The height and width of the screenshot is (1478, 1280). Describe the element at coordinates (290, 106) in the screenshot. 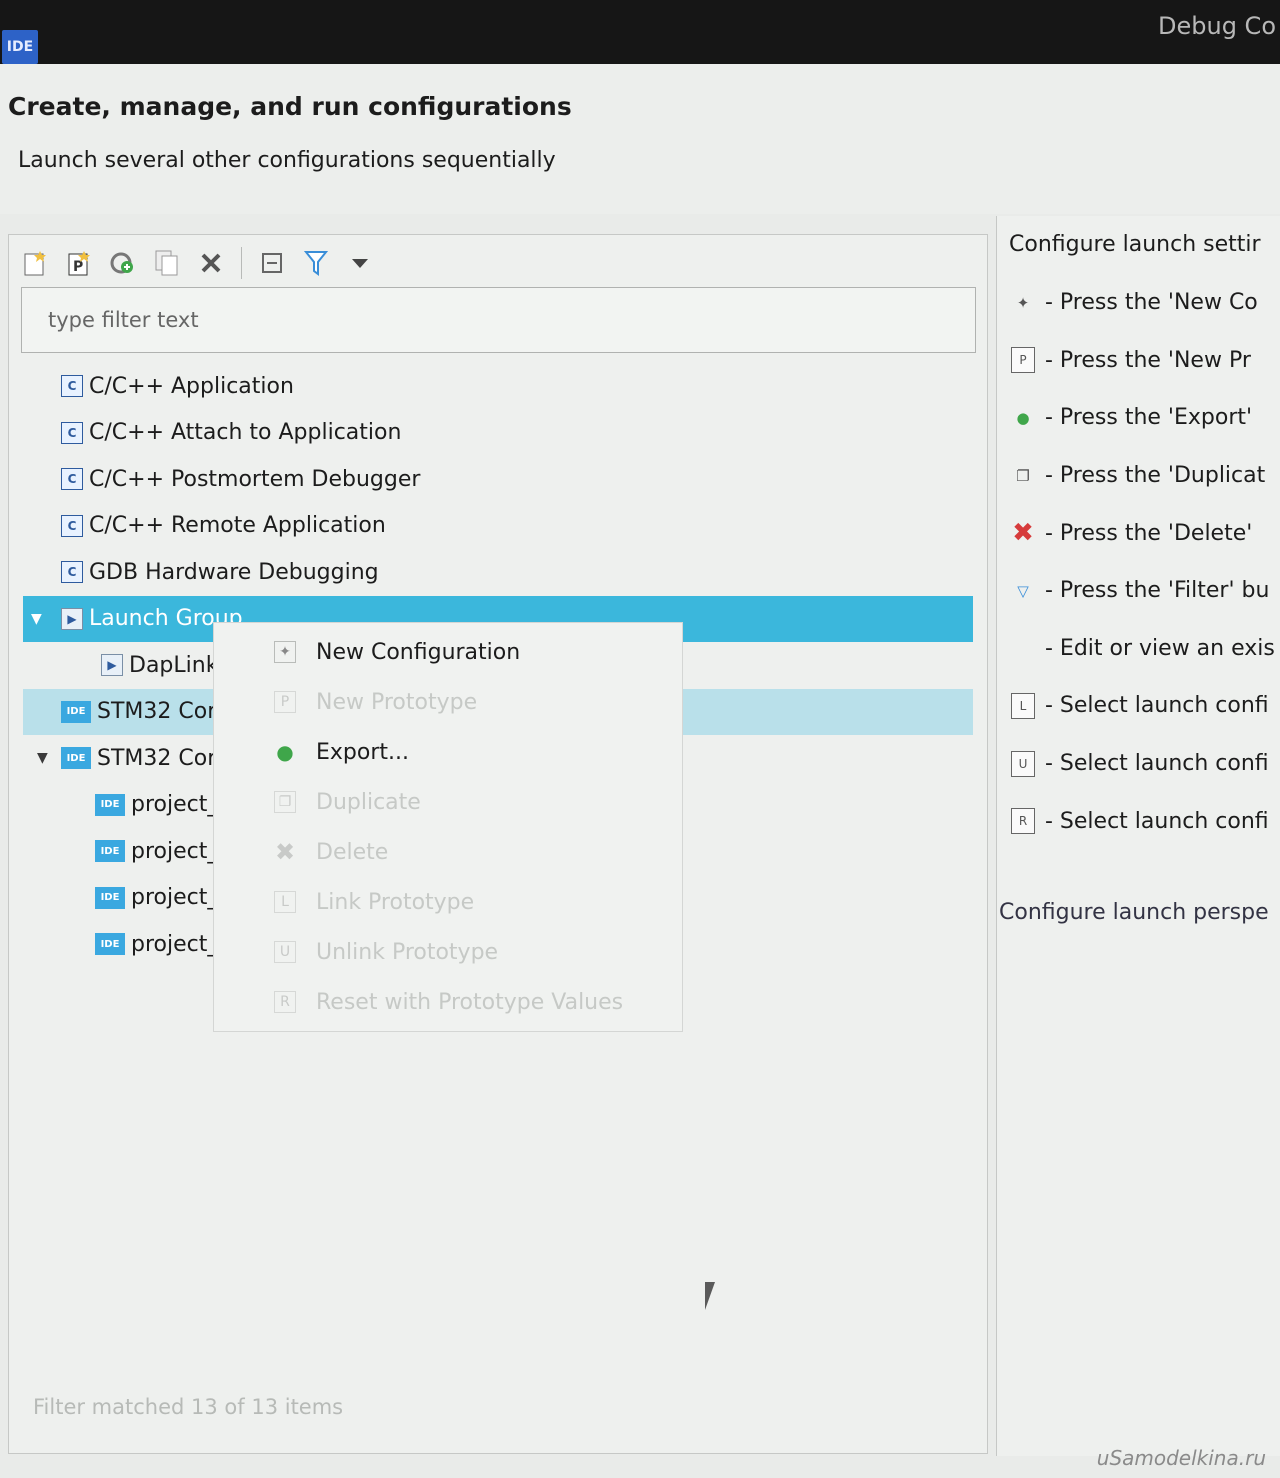

I see `dialog-title: Create, manage, and run configurations` at that location.